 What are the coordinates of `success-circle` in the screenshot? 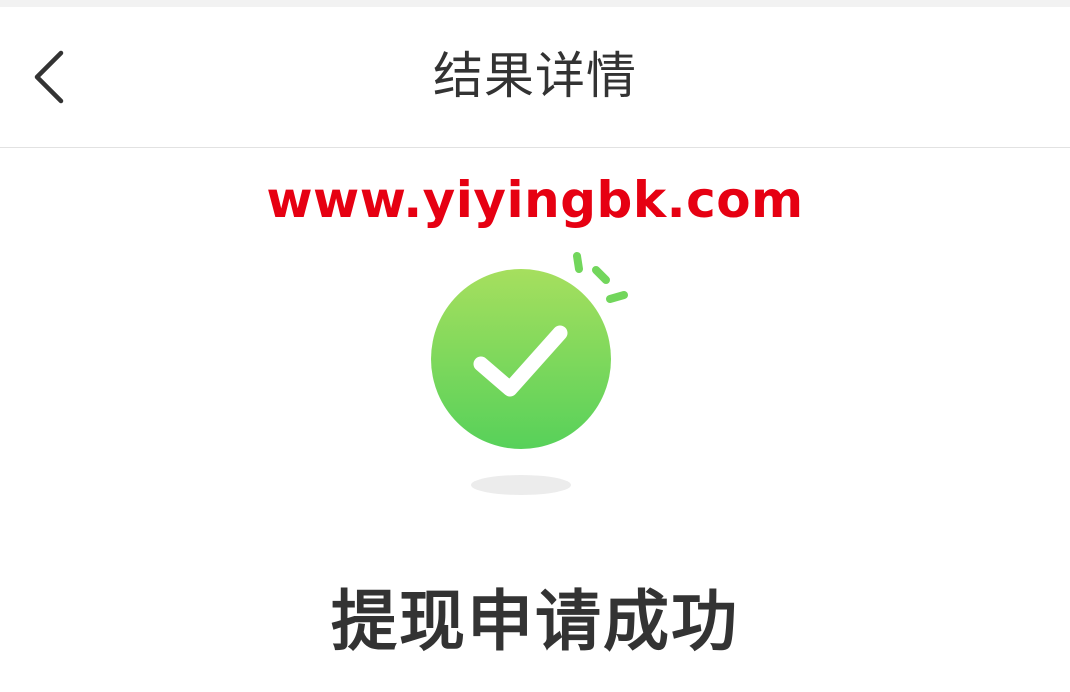 It's located at (521, 359).